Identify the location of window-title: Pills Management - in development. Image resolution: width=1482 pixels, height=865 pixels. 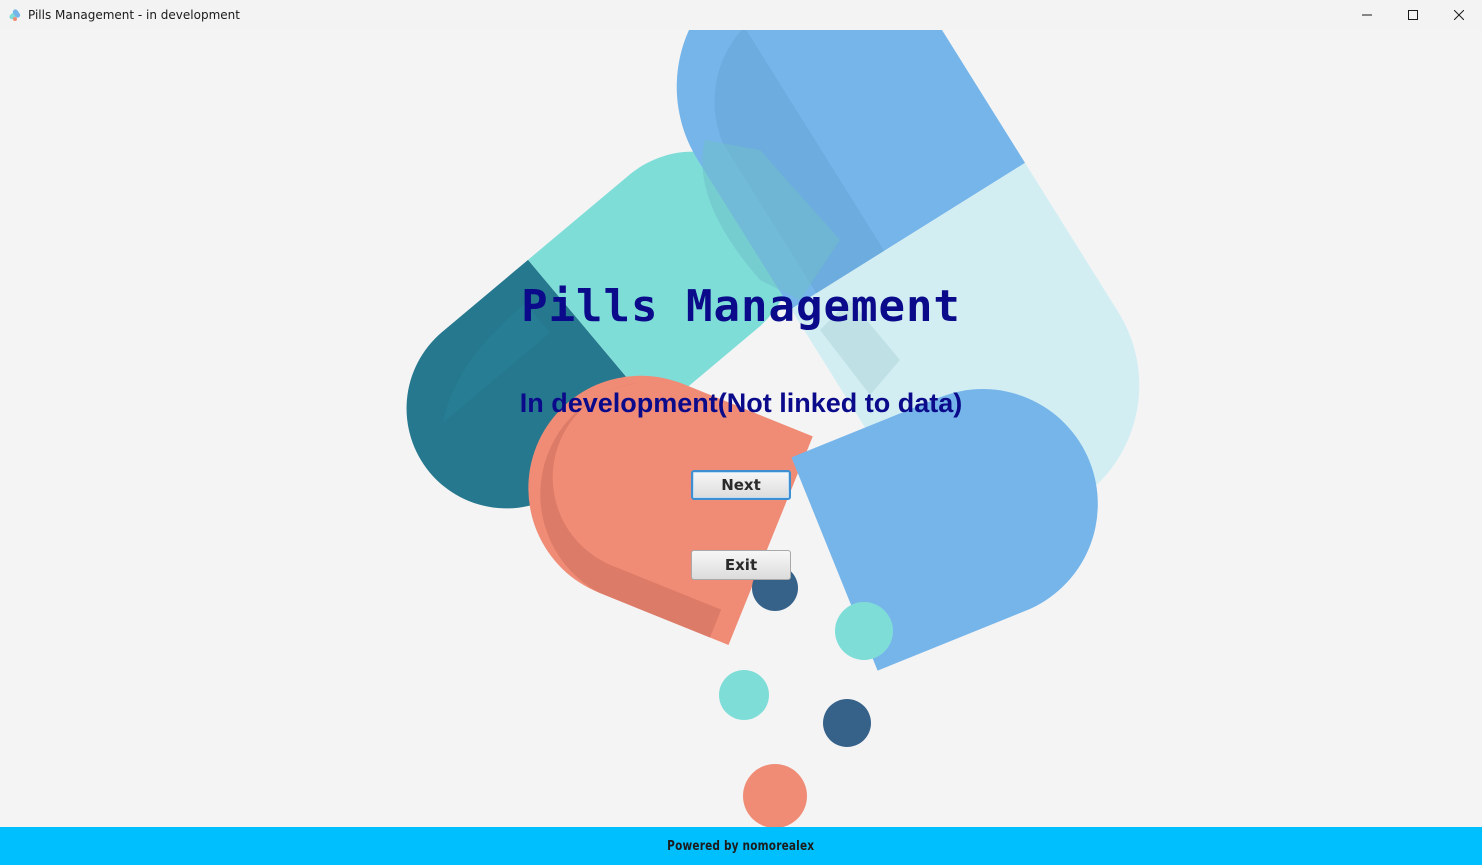
(134, 15).